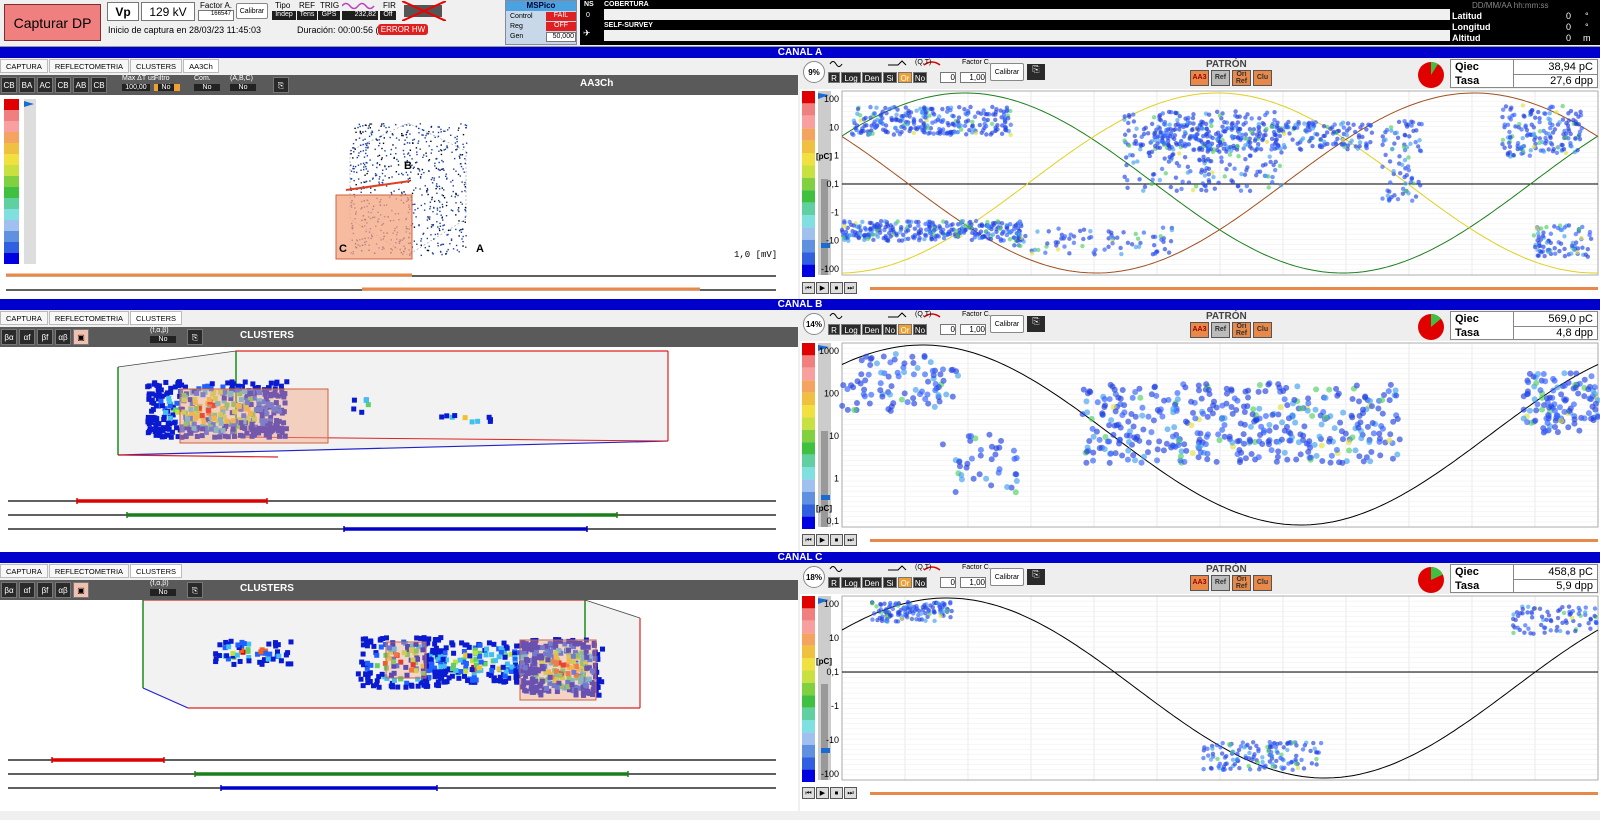  Describe the element at coordinates (27, 85) in the screenshot. I see `toolbar-view-icon: BA` at that location.